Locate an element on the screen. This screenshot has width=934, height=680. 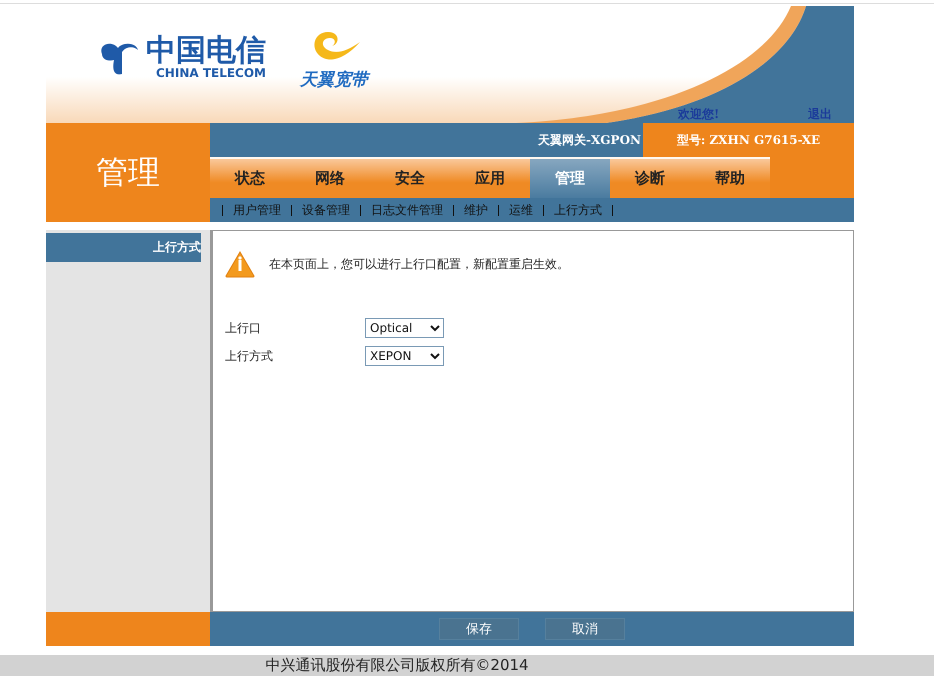
logo-text: 中国电信 is located at coordinates (206, 51).